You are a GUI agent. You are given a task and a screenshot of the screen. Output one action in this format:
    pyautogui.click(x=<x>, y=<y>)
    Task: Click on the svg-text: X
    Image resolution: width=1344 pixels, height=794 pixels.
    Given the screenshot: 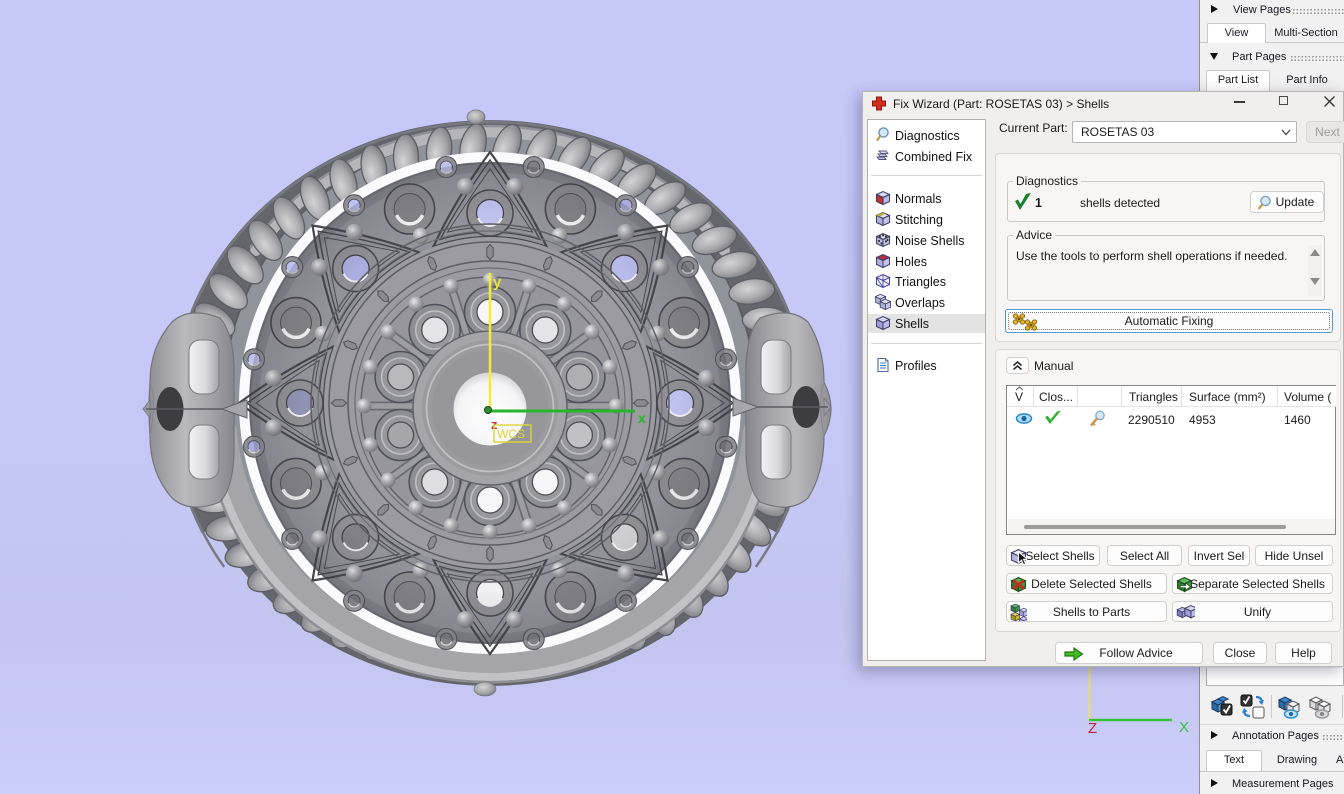 What is the action you would take?
    pyautogui.click(x=1184, y=727)
    